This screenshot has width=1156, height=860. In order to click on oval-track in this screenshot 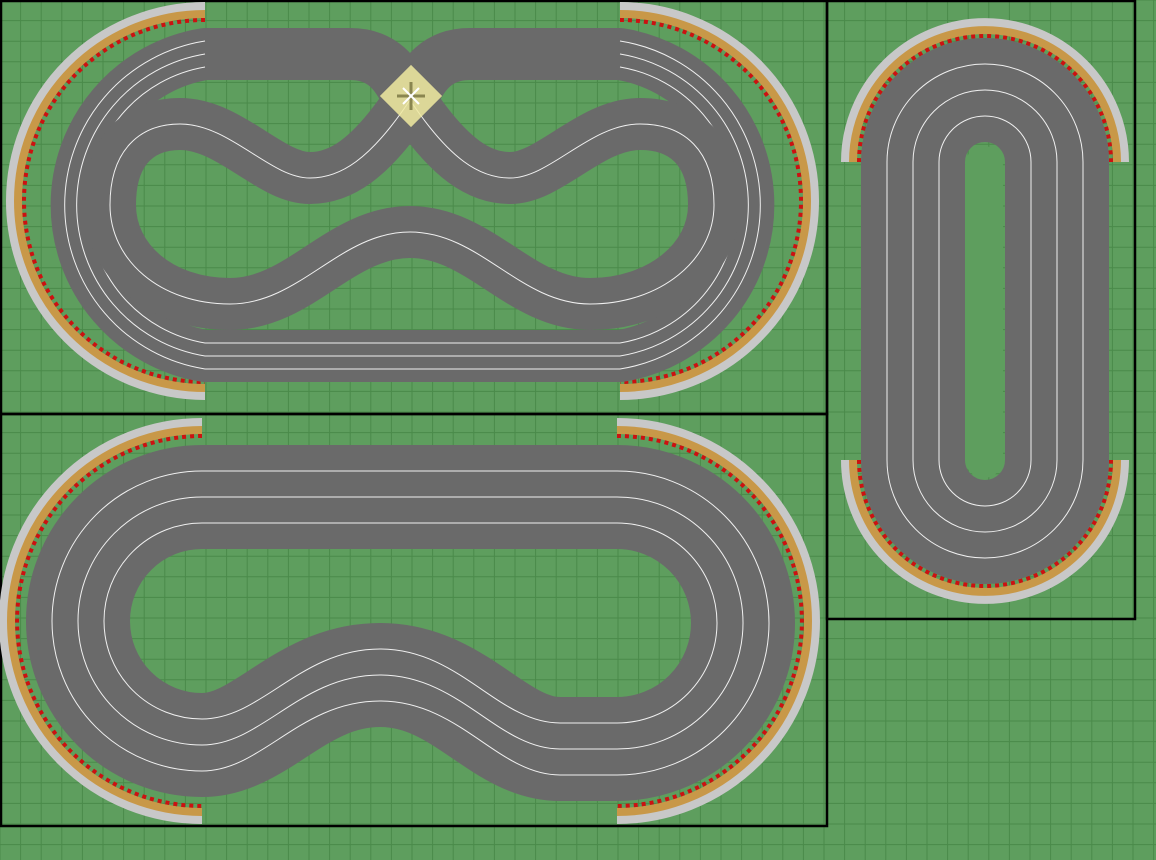, I will do `click(985, 311)`.